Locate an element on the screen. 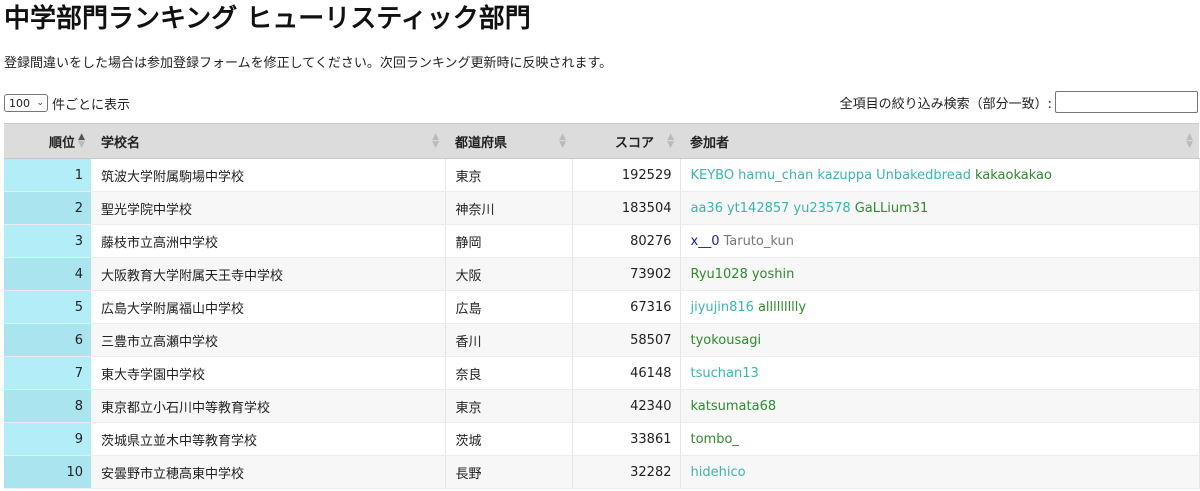 The width and height of the screenshot is (1200, 491). participant-link: yoshin is located at coordinates (773, 274).